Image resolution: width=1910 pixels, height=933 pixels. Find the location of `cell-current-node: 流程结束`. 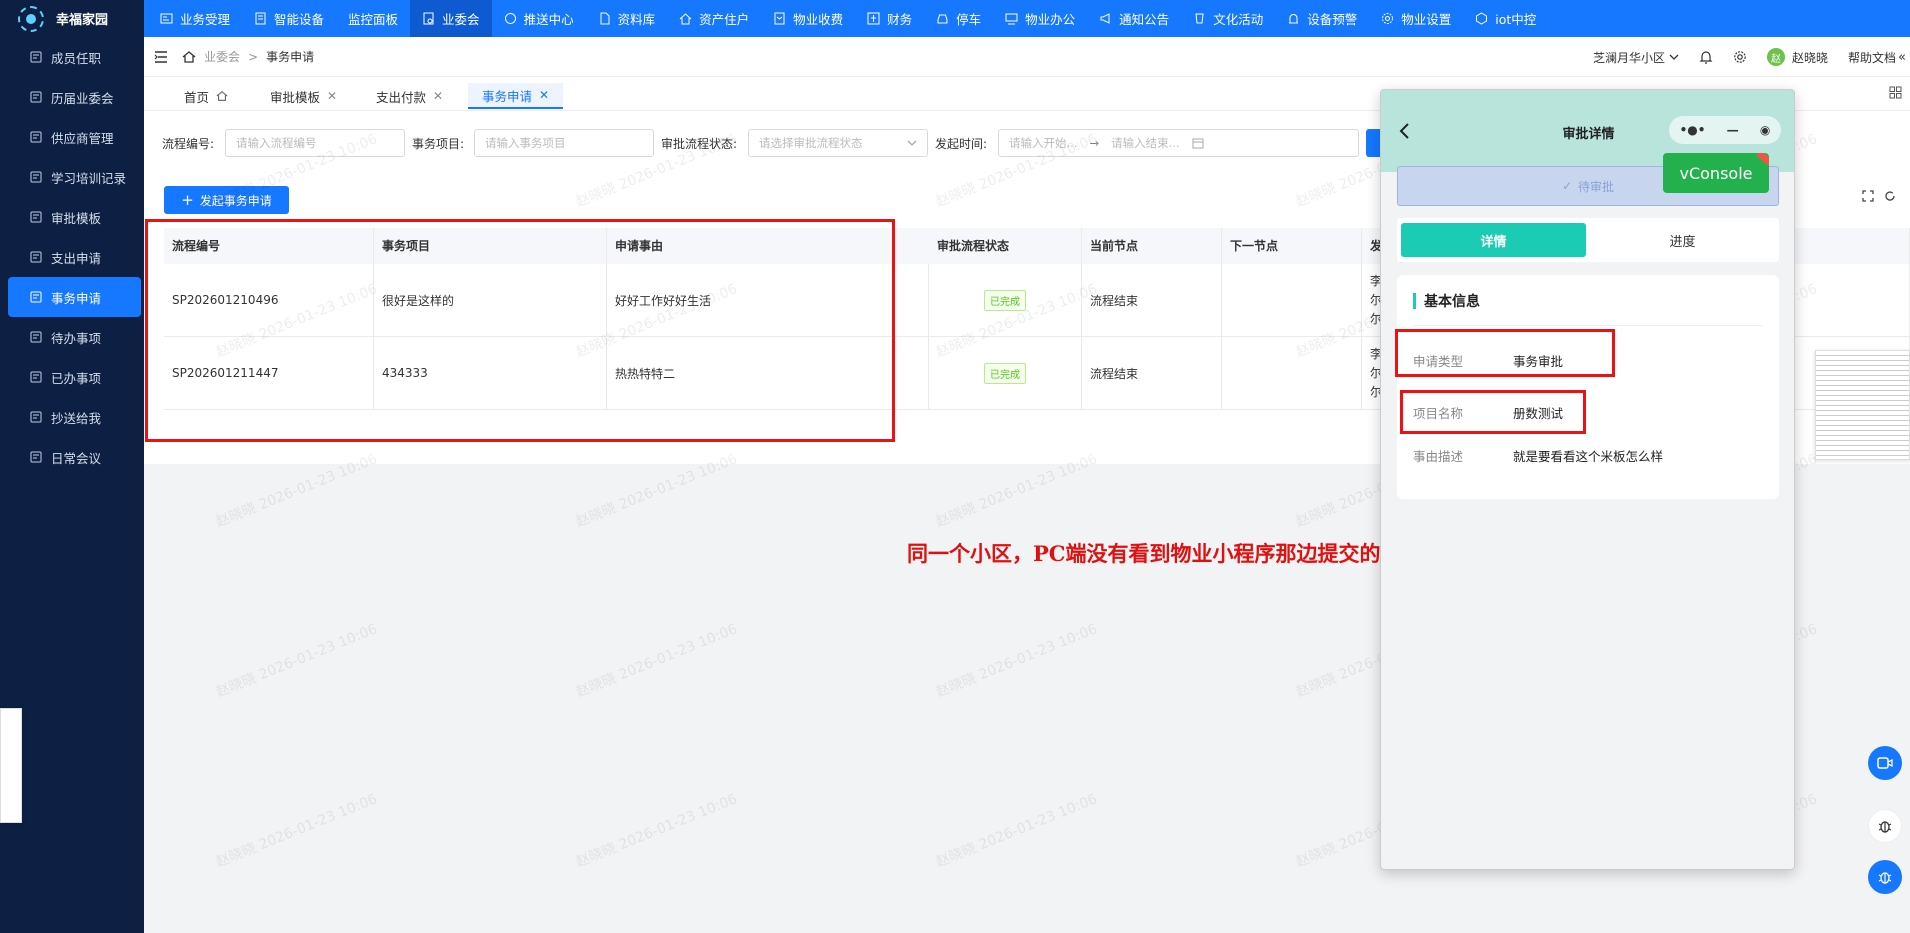

cell-current-node: 流程结束 is located at coordinates (1152, 300).